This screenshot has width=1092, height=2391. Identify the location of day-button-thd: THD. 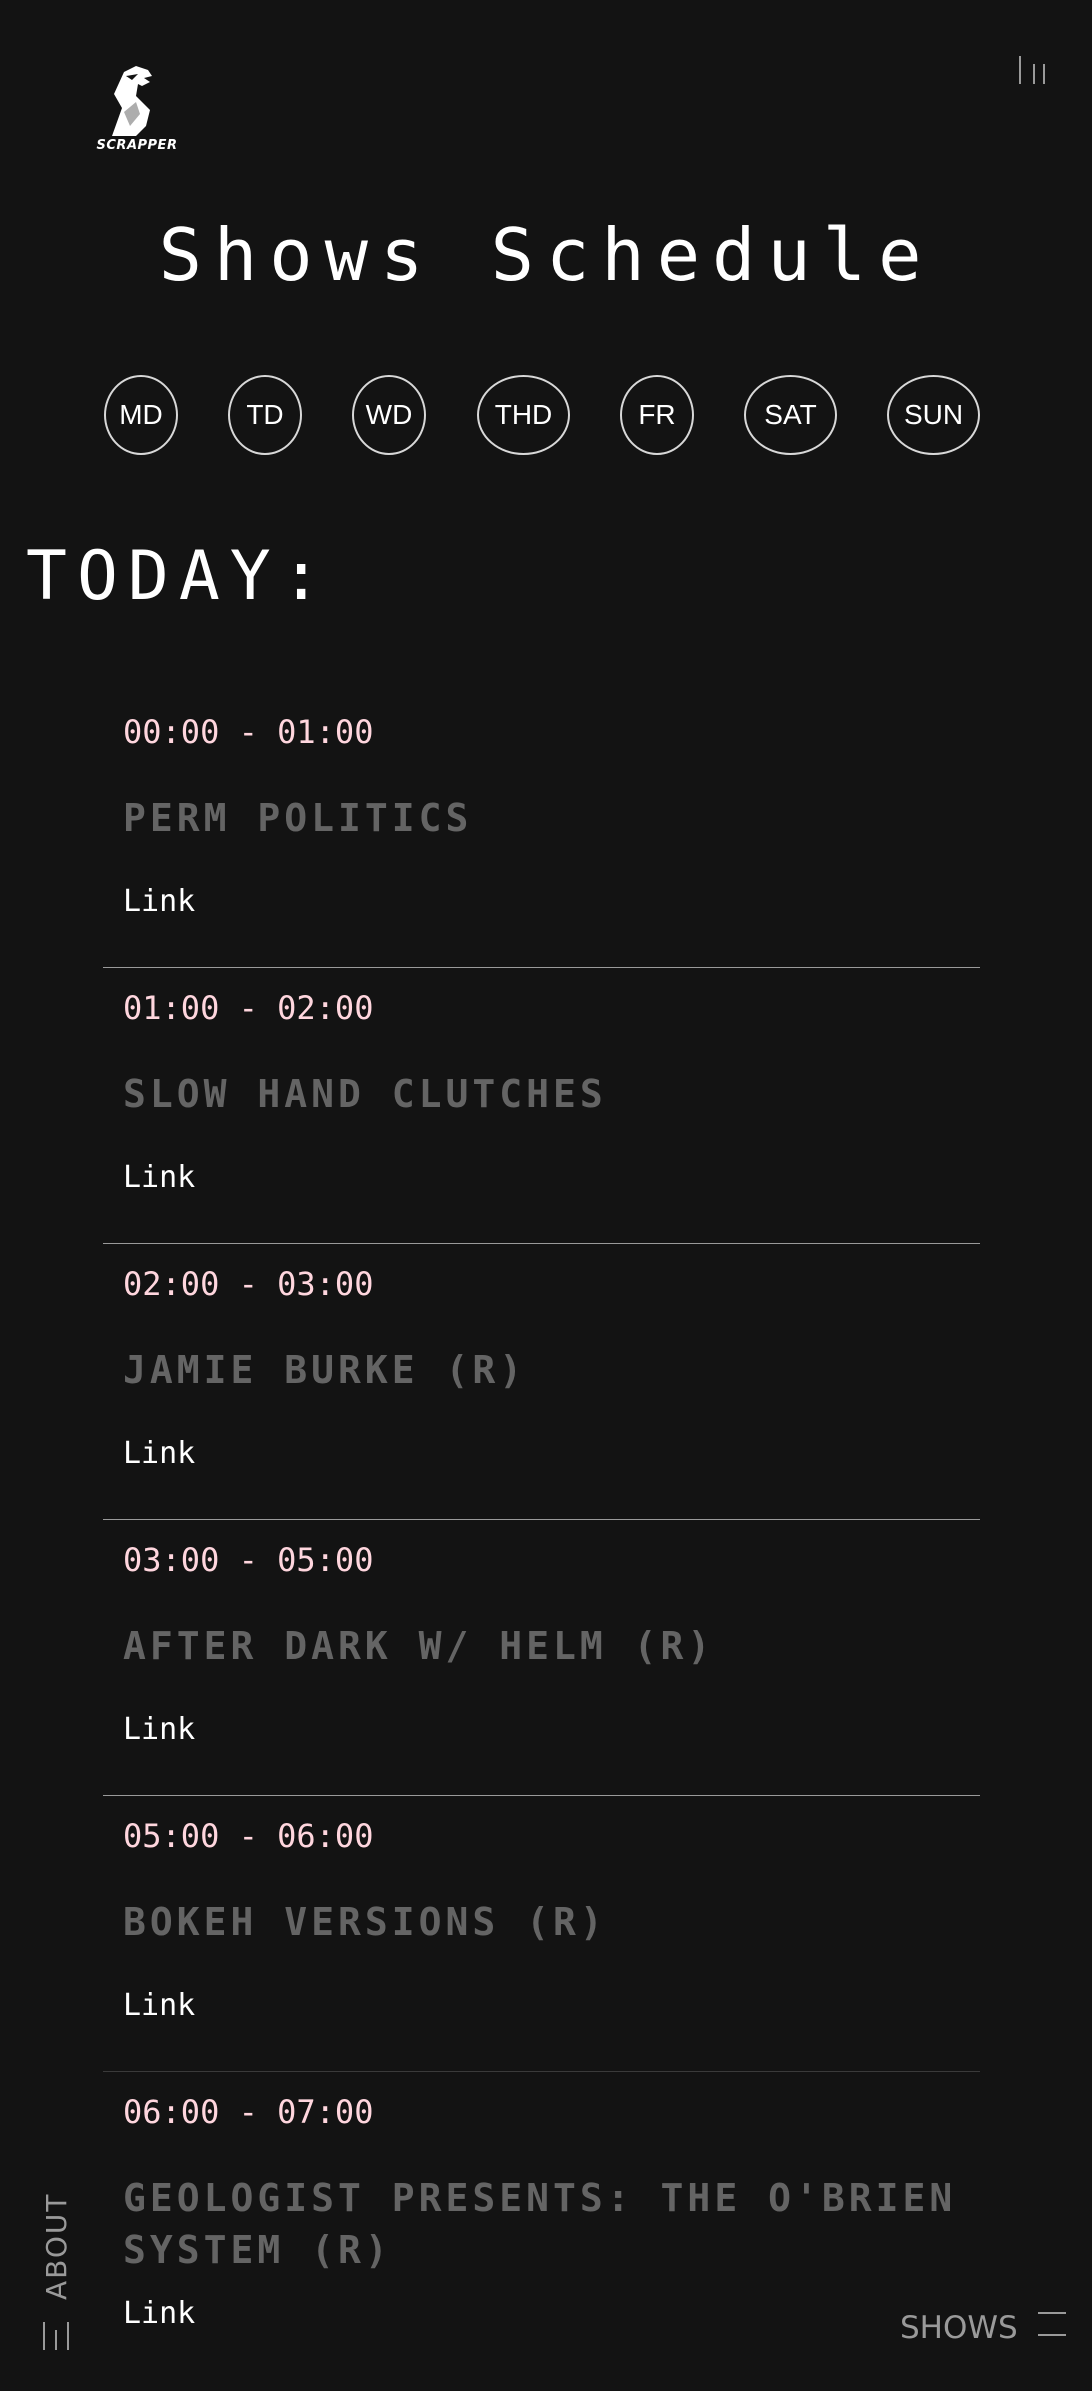
(523, 415).